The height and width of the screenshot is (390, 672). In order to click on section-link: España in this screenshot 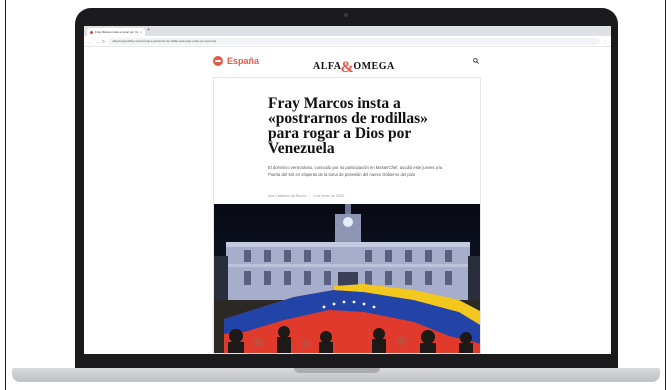, I will do `click(236, 61)`.